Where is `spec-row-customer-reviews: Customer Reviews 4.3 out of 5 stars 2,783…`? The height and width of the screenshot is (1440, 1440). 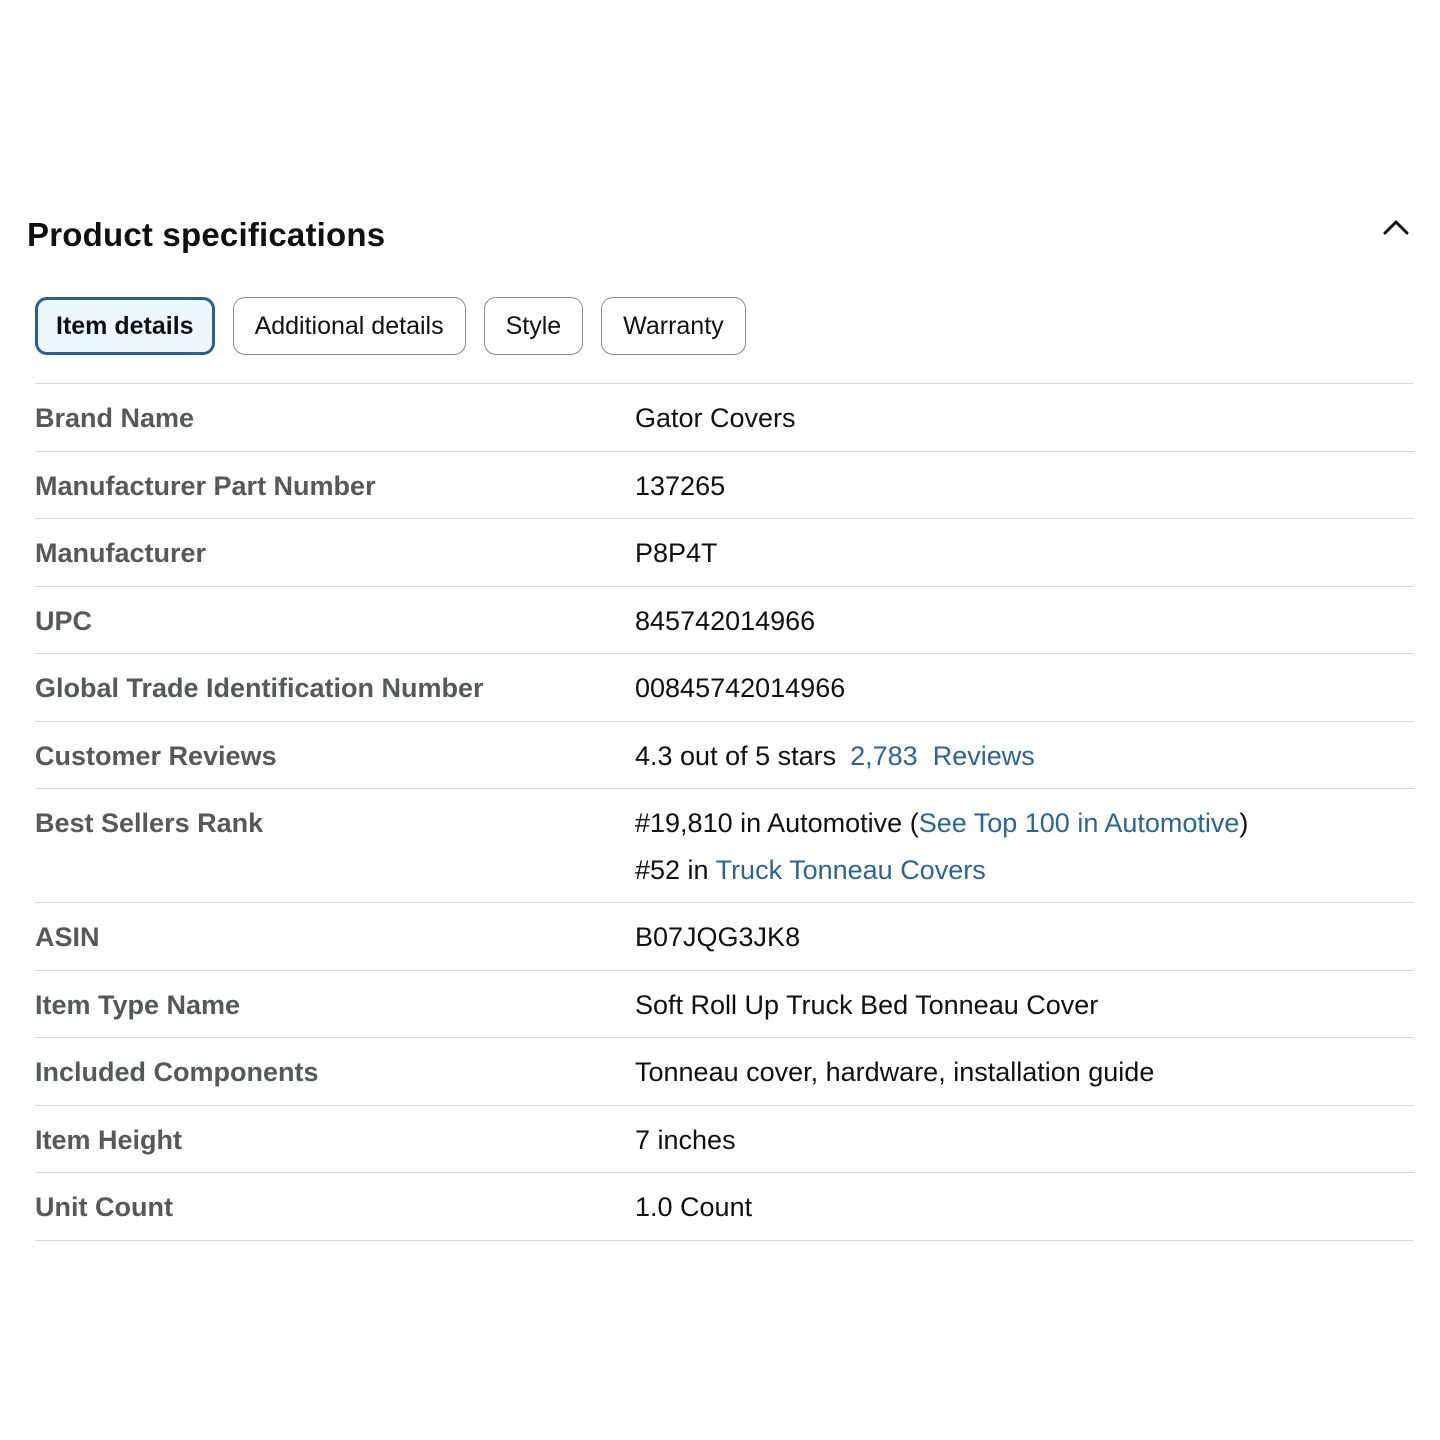 spec-row-customer-reviews: Customer Reviews 4.3 out of 5 stars 2,783… is located at coordinates (724, 755).